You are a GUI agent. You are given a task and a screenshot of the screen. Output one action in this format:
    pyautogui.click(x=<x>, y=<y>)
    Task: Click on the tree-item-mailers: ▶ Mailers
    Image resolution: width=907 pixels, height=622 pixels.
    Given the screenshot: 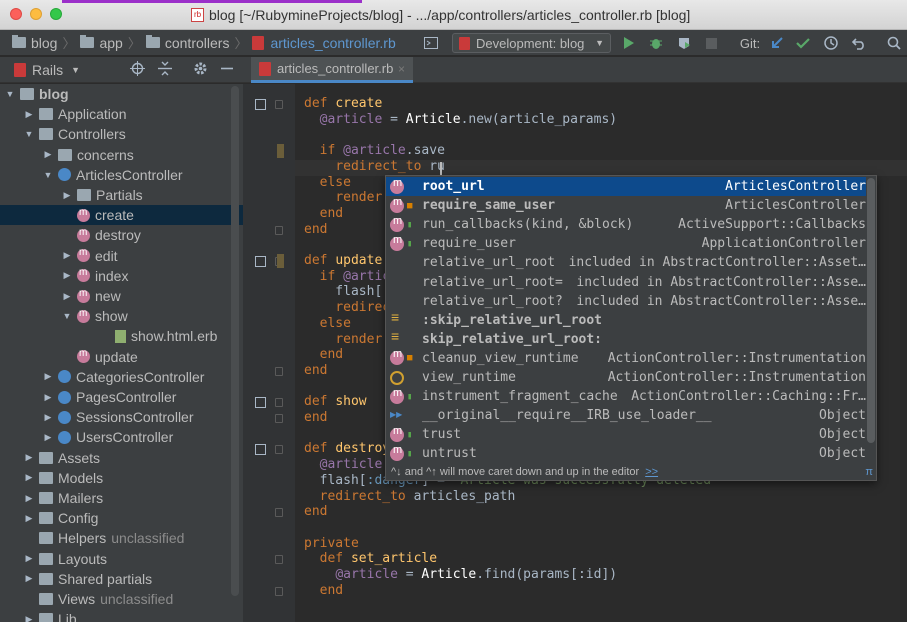 What is the action you would take?
    pyautogui.click(x=121, y=498)
    